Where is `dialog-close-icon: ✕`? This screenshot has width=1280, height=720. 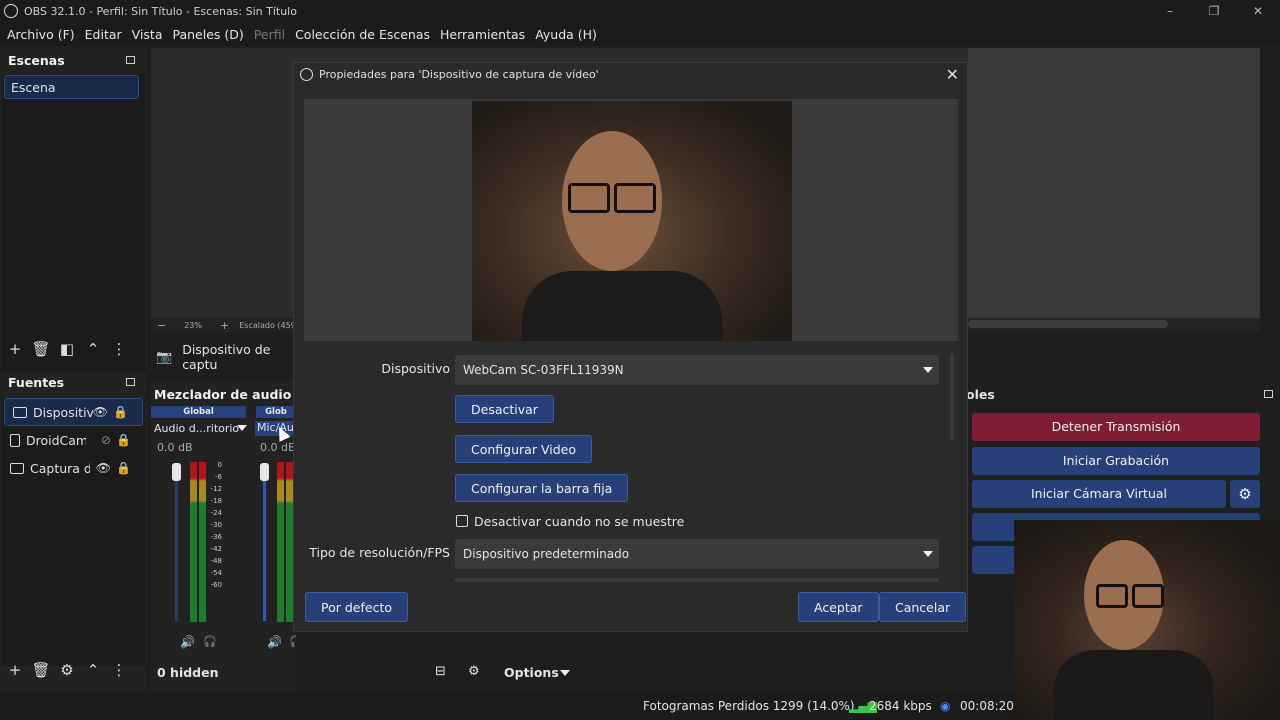
dialog-close-icon: ✕ is located at coordinates (952, 74).